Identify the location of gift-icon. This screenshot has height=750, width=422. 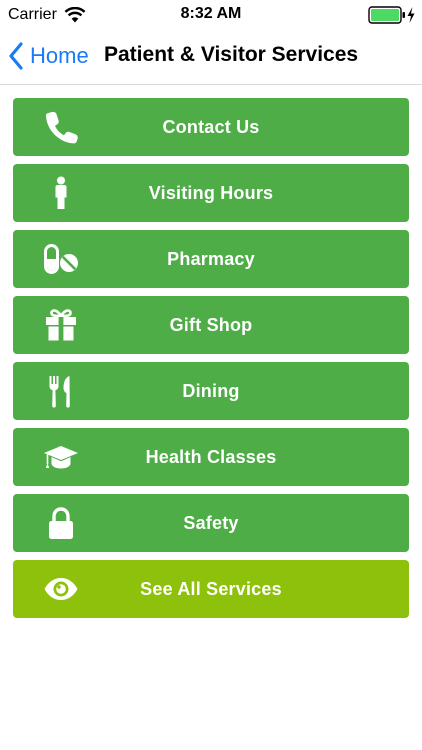
(61, 325).